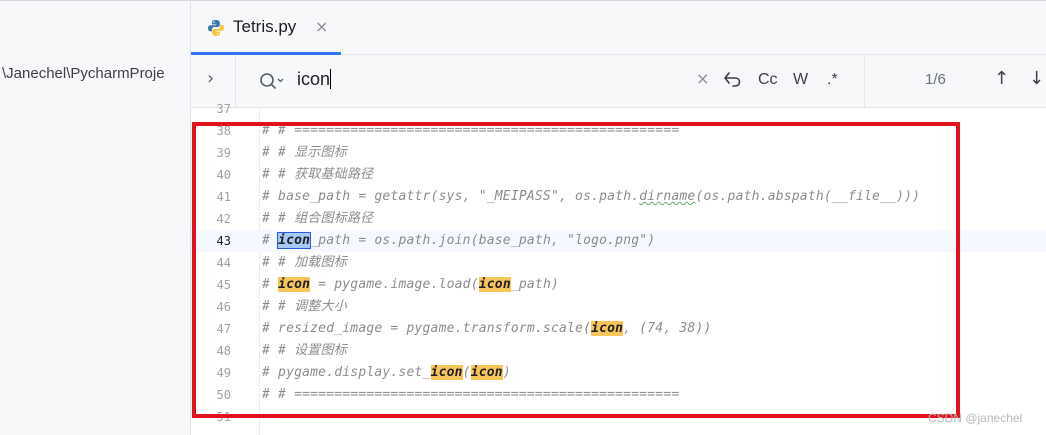  I want to click on code-text: # pygame.display.set_icon(icon), so click(386, 373).